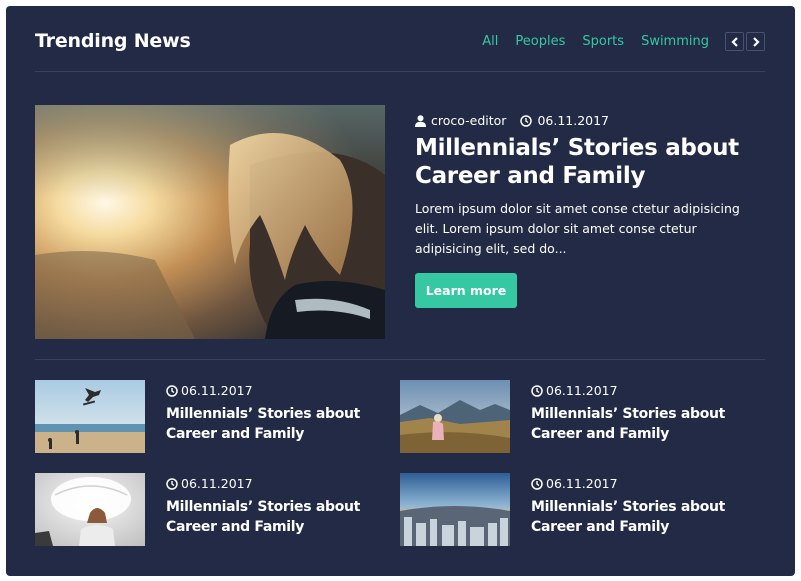 This screenshot has height=581, width=801. I want to click on filter-swimming: Swimming, so click(675, 41).